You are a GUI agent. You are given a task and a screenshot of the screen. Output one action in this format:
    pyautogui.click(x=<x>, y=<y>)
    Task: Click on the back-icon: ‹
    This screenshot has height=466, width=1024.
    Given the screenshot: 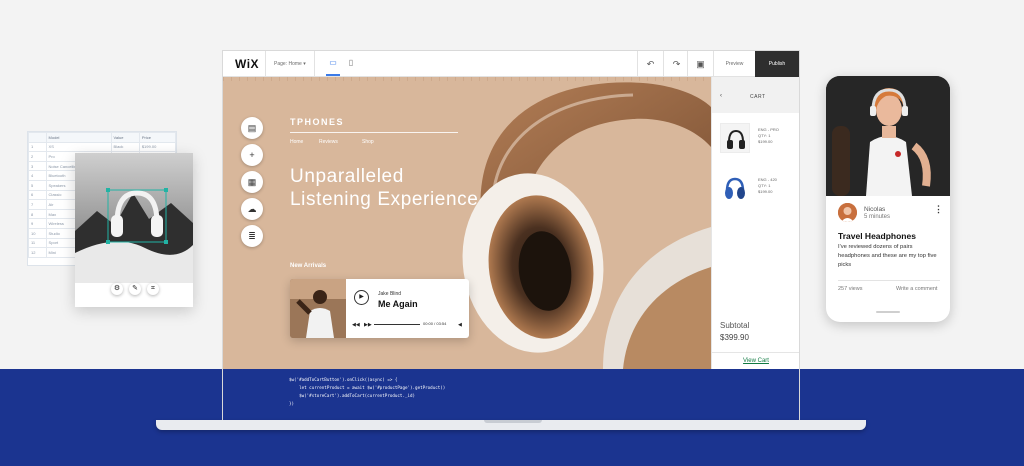 What is the action you would take?
    pyautogui.click(x=721, y=96)
    